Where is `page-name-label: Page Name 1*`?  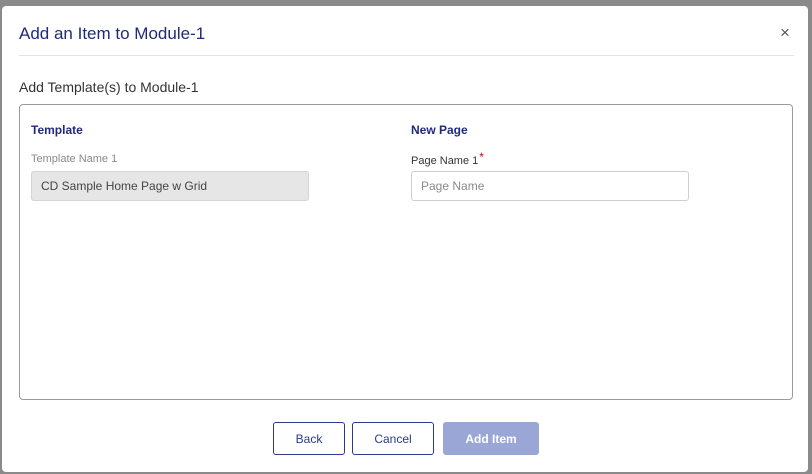 page-name-label: Page Name 1* is located at coordinates (447, 158).